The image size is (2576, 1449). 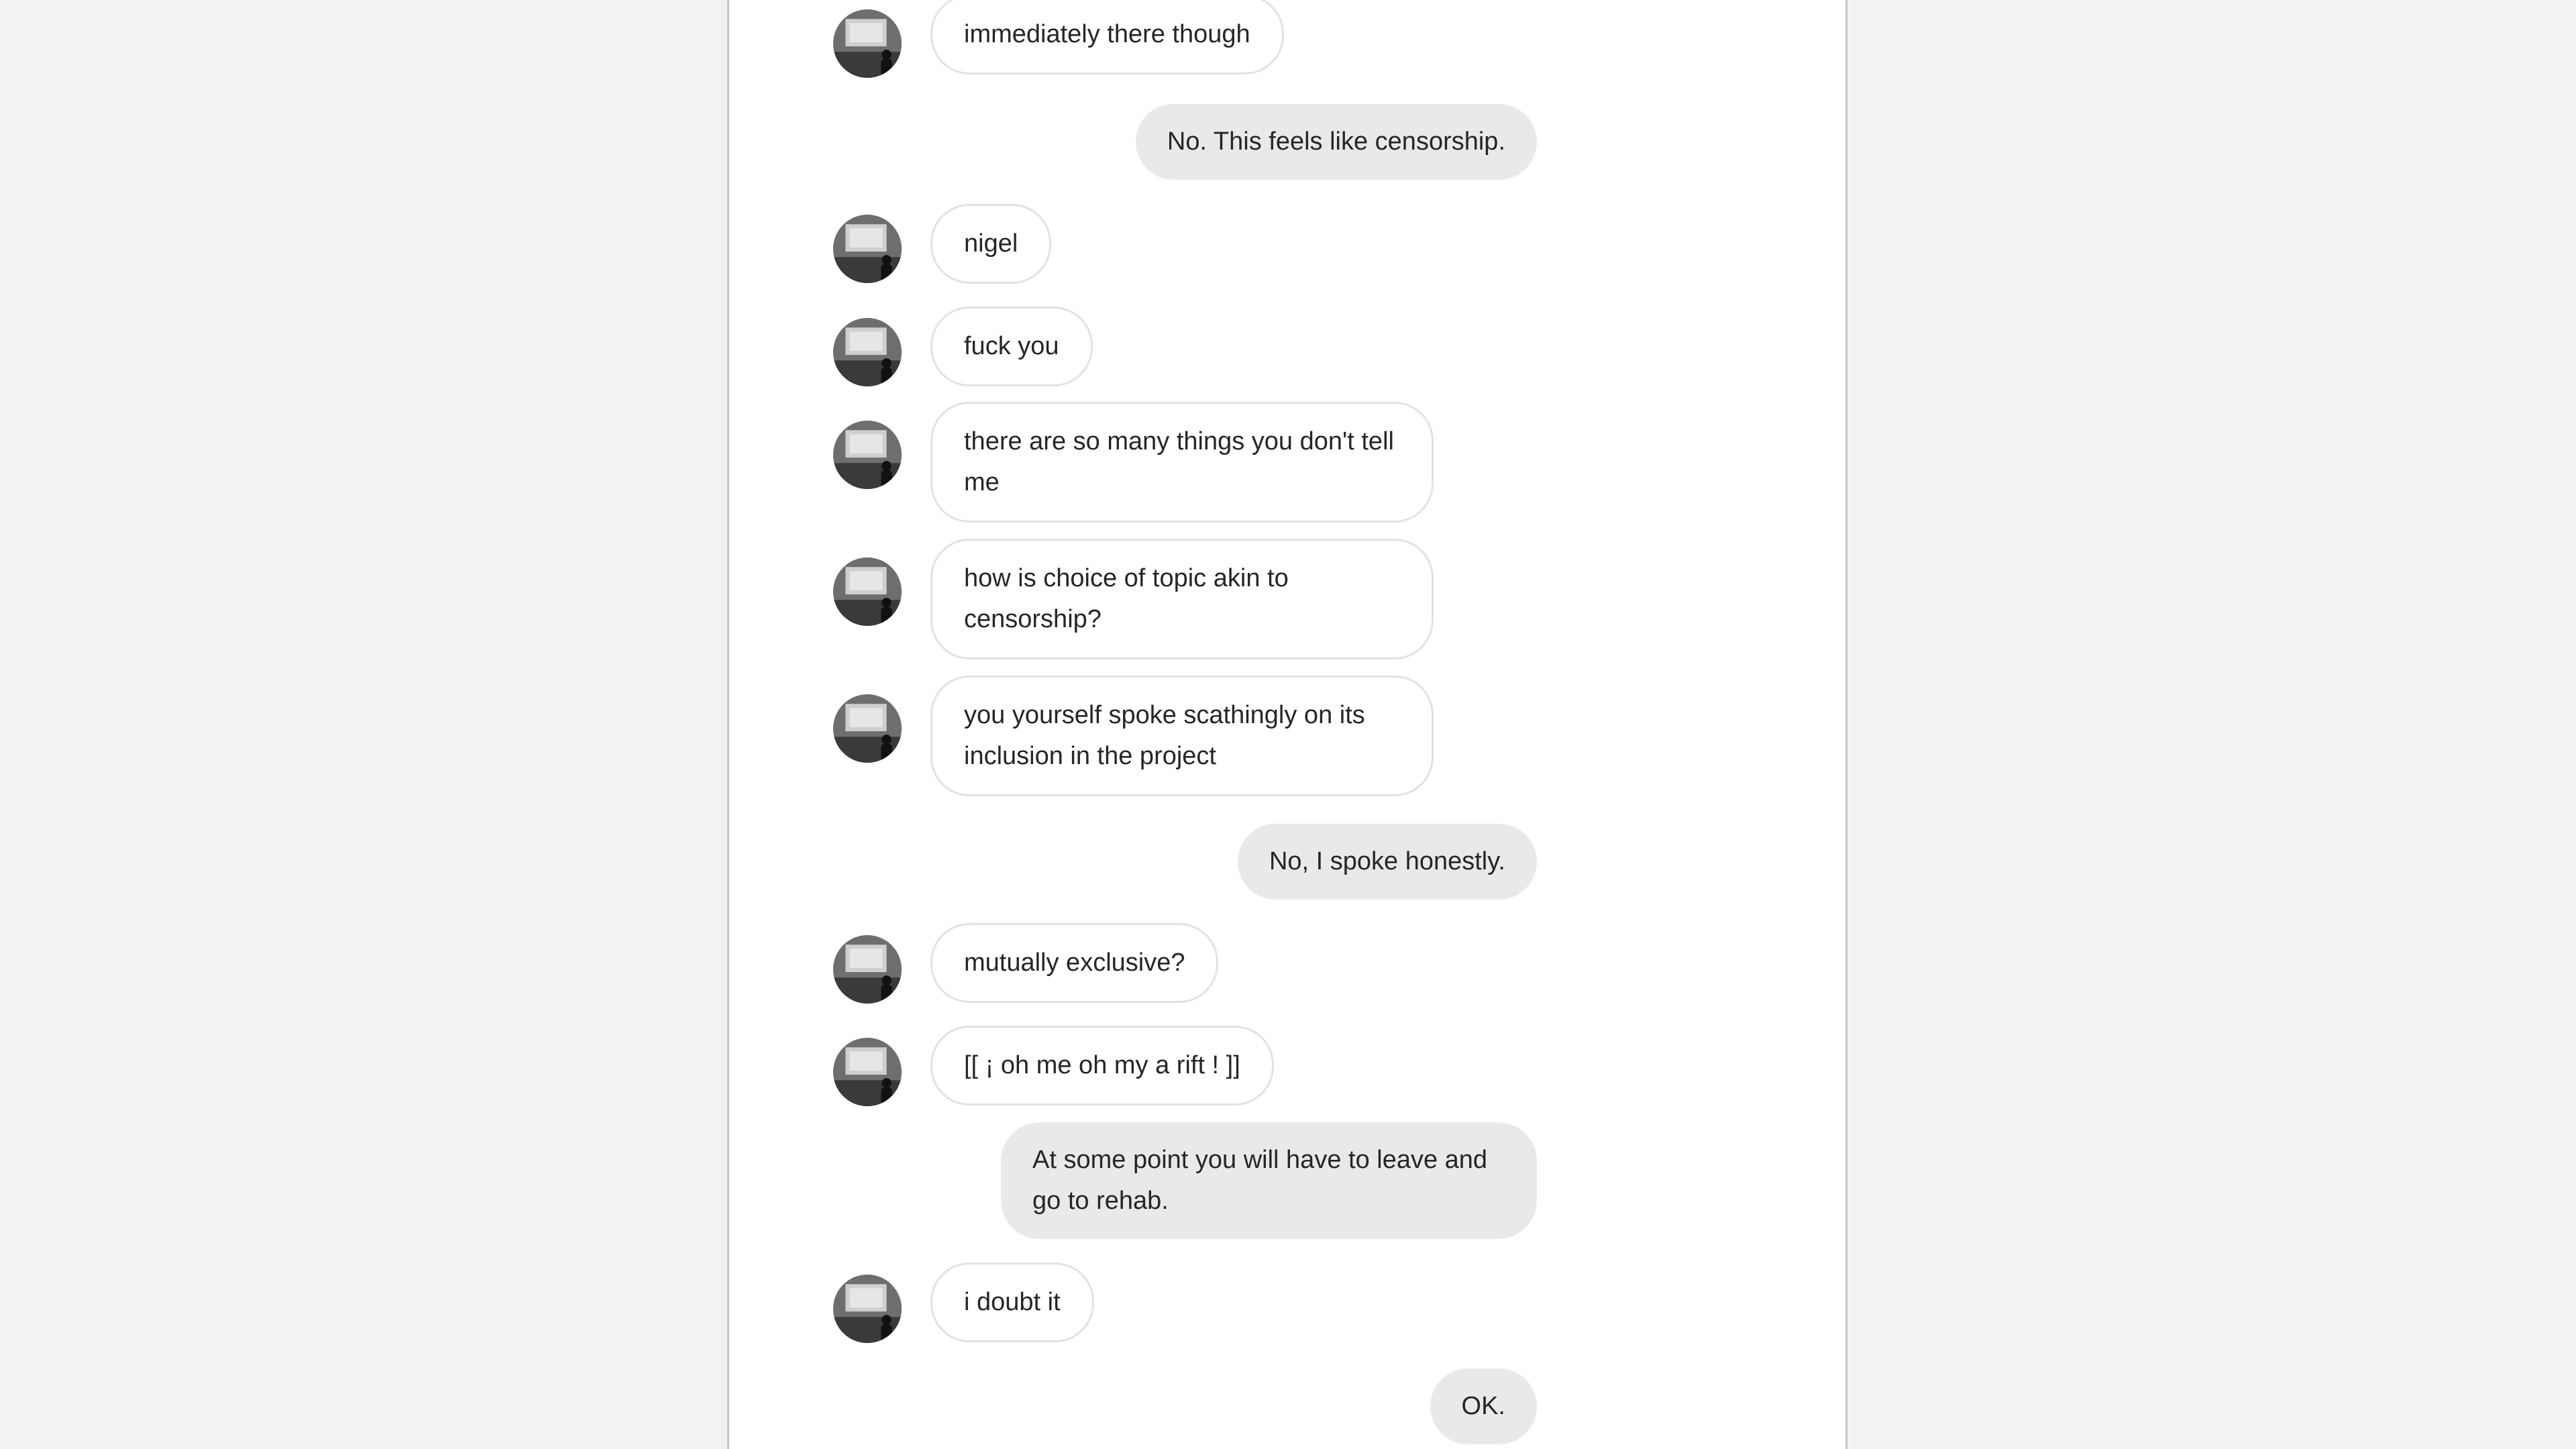 What do you see at coordinates (1387, 862) in the screenshot?
I see `message-bubble-outgoing: No, I spoke honestly.` at bounding box center [1387, 862].